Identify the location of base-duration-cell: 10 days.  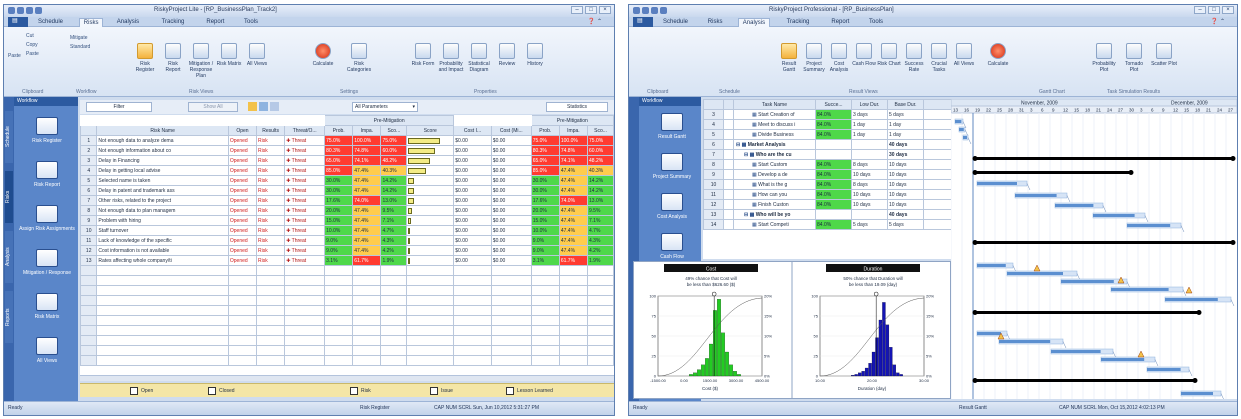
(905, 184).